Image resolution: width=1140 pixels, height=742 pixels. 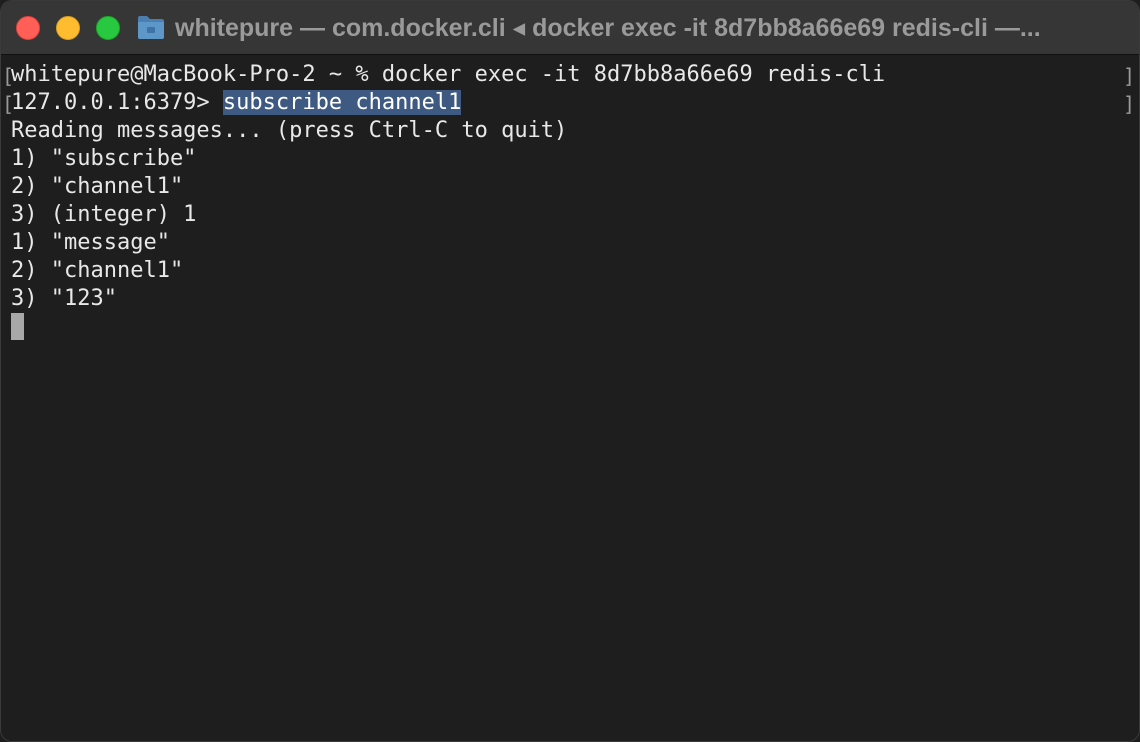 I want to click on terminal-line: 1) "message", so click(x=90, y=242).